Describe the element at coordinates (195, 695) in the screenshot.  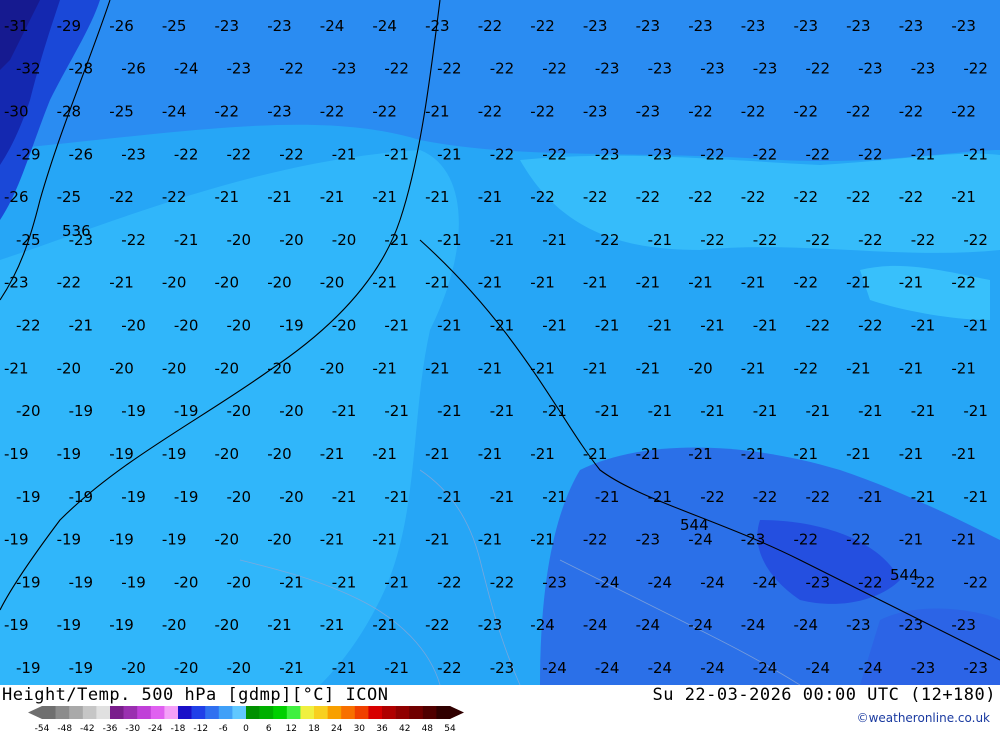
I see `map-title: Height/Temp. 500 hPa [gdmp][°C] ICON` at that location.